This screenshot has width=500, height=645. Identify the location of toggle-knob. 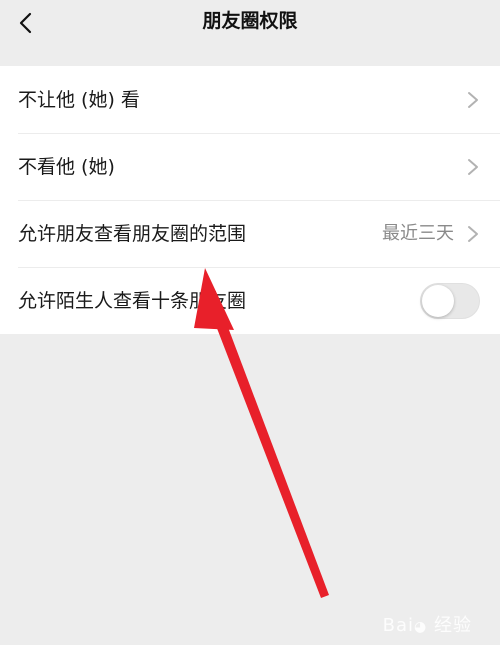
(438, 300).